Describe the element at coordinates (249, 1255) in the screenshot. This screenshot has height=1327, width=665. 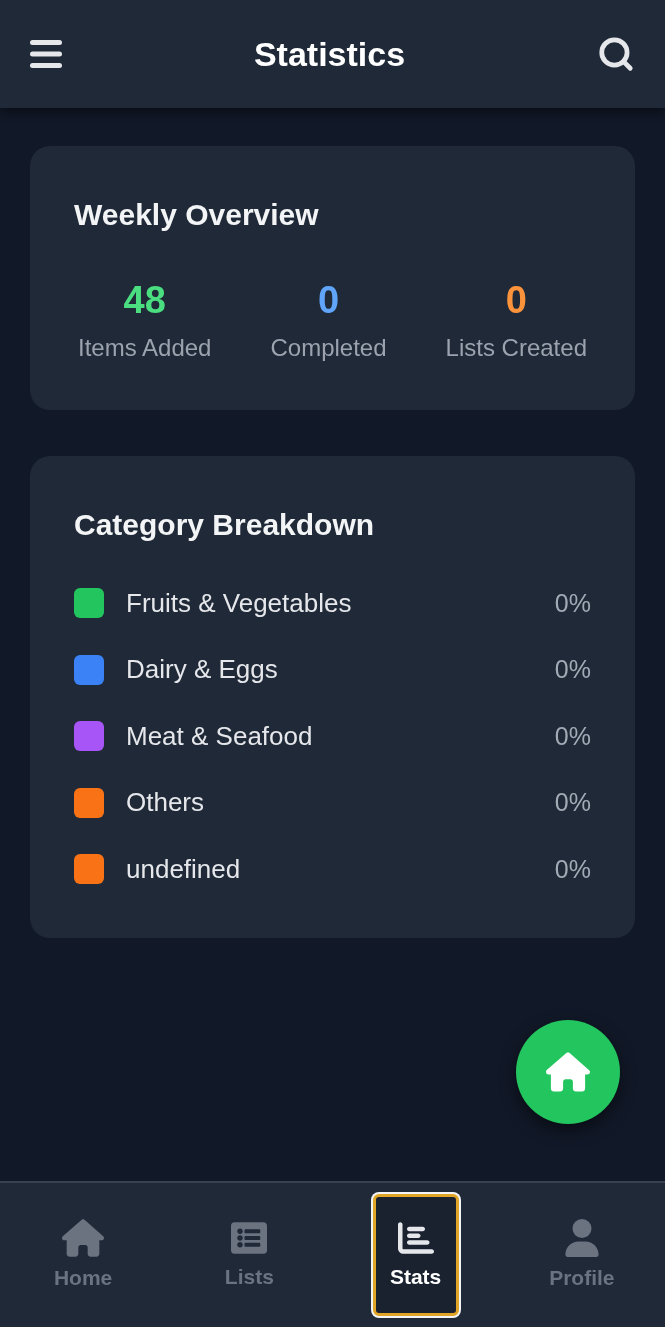
I see `nav-tab: Lists` at that location.